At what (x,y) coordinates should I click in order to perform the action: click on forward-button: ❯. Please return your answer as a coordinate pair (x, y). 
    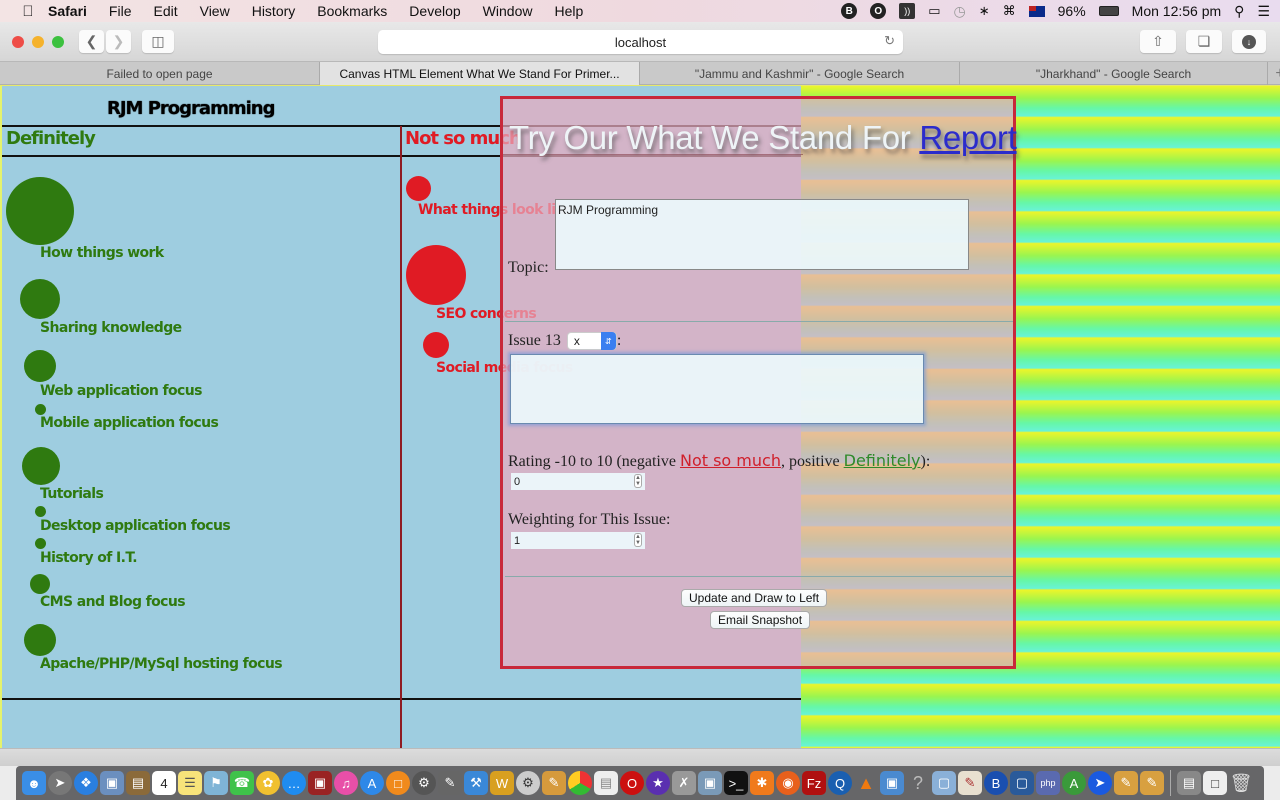
    Looking at the image, I should click on (118, 41).